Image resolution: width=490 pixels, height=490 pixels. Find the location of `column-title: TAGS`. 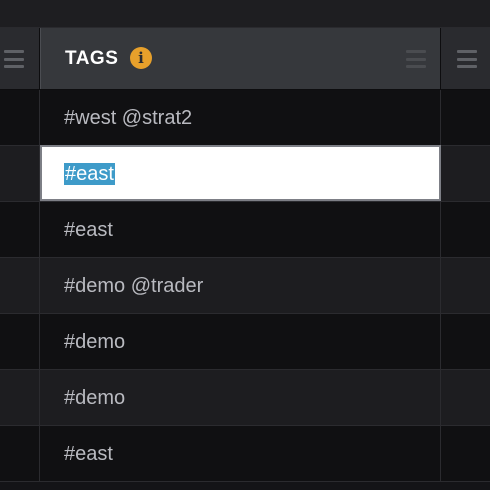

column-title: TAGS is located at coordinates (92, 58).